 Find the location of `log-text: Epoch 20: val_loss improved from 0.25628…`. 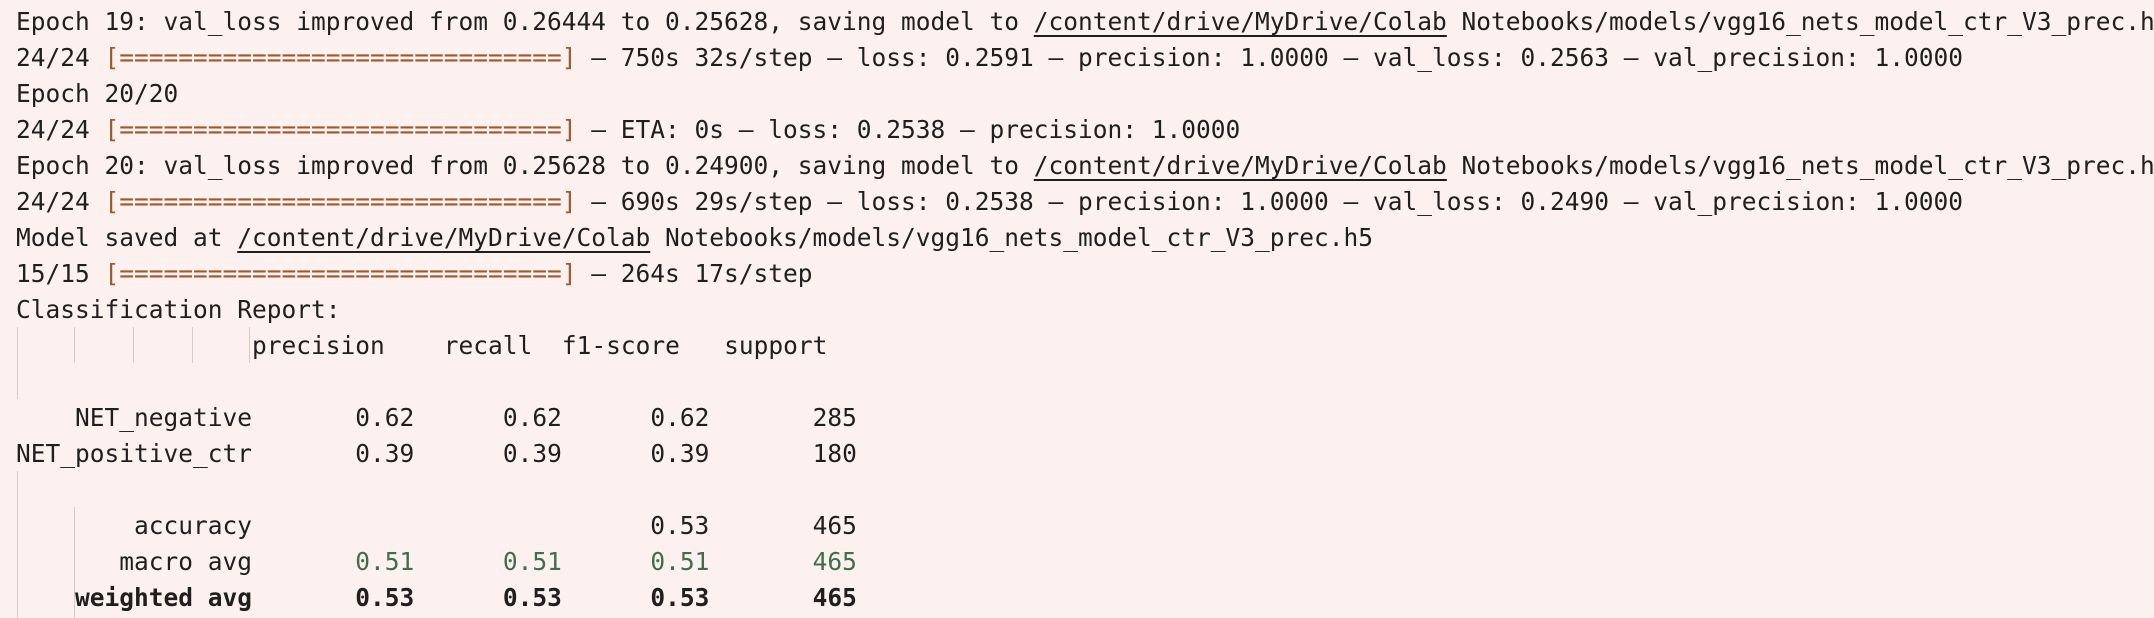

log-text: Epoch 20: val_loss improved from 0.25628… is located at coordinates (525, 165).